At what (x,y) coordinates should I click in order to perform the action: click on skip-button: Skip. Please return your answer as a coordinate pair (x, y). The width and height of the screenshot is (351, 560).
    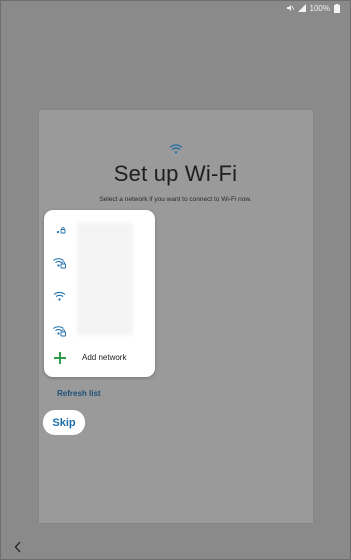
    Looking at the image, I should click on (64, 422).